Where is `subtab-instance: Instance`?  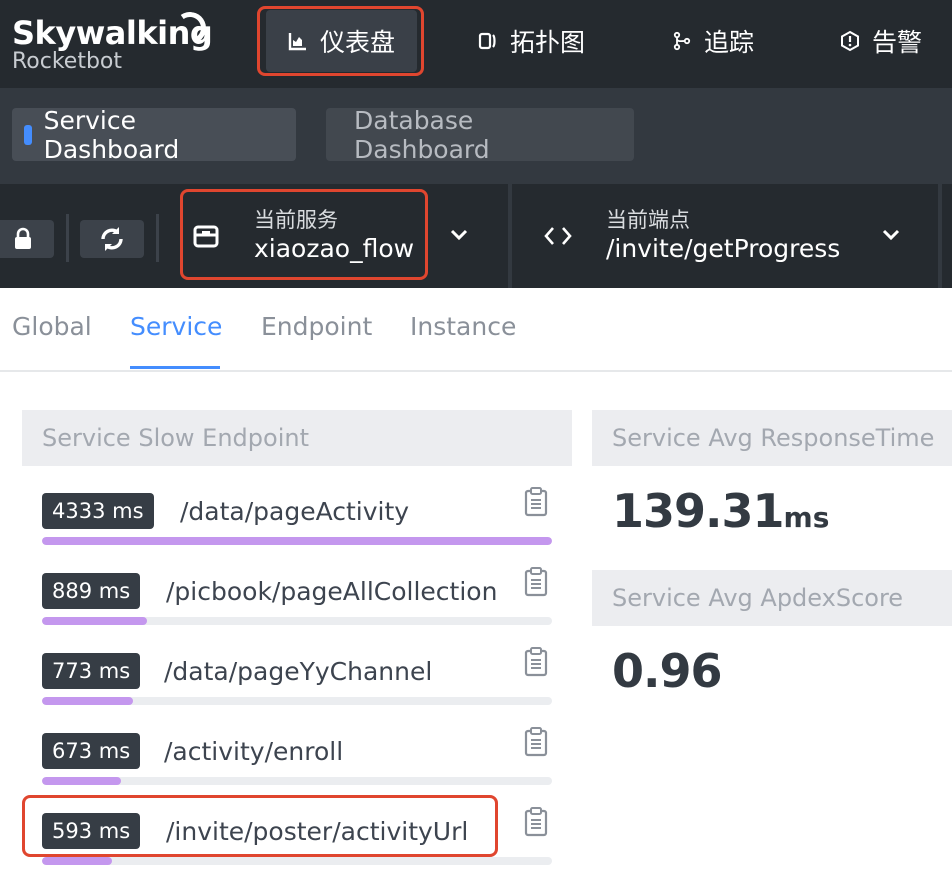
subtab-instance: Instance is located at coordinates (463, 326).